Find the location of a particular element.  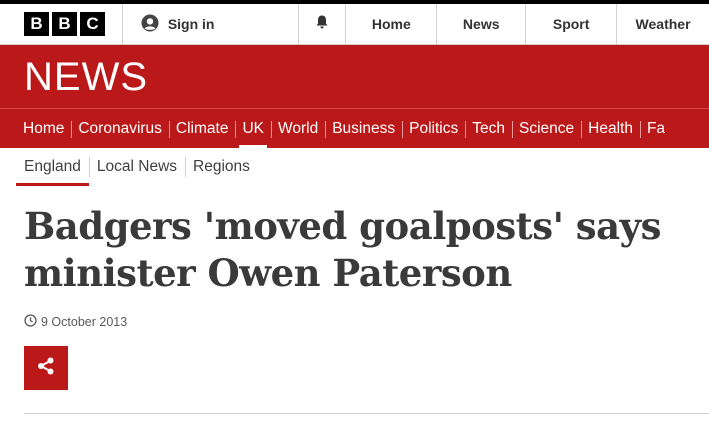

sub-nav-england: England is located at coordinates (52, 167).